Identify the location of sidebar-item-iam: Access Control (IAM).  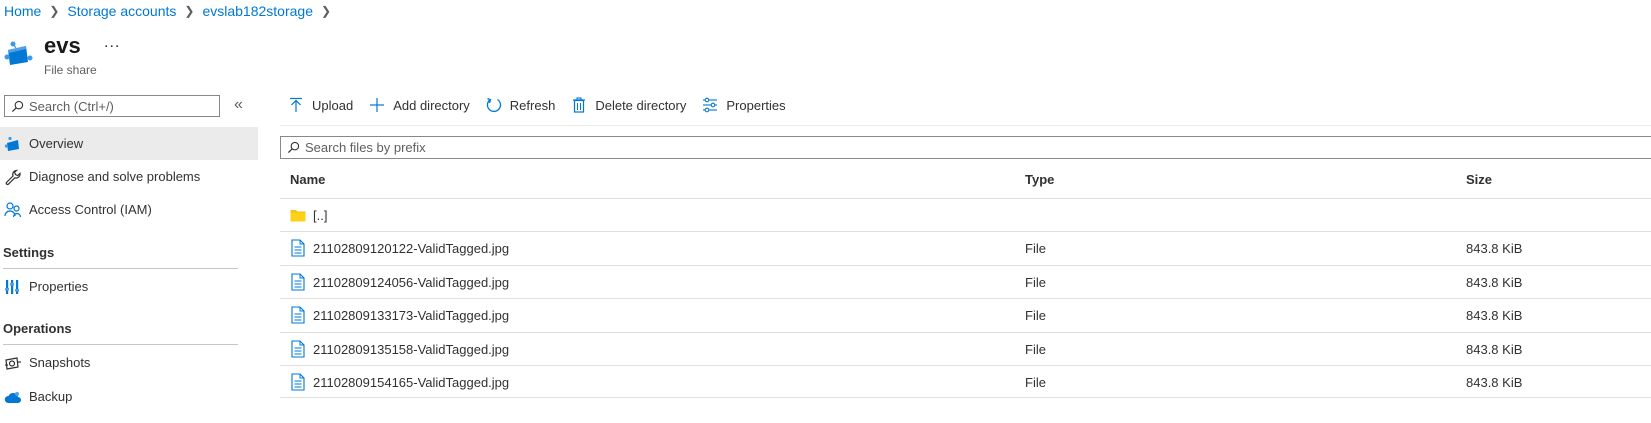
(129, 209).